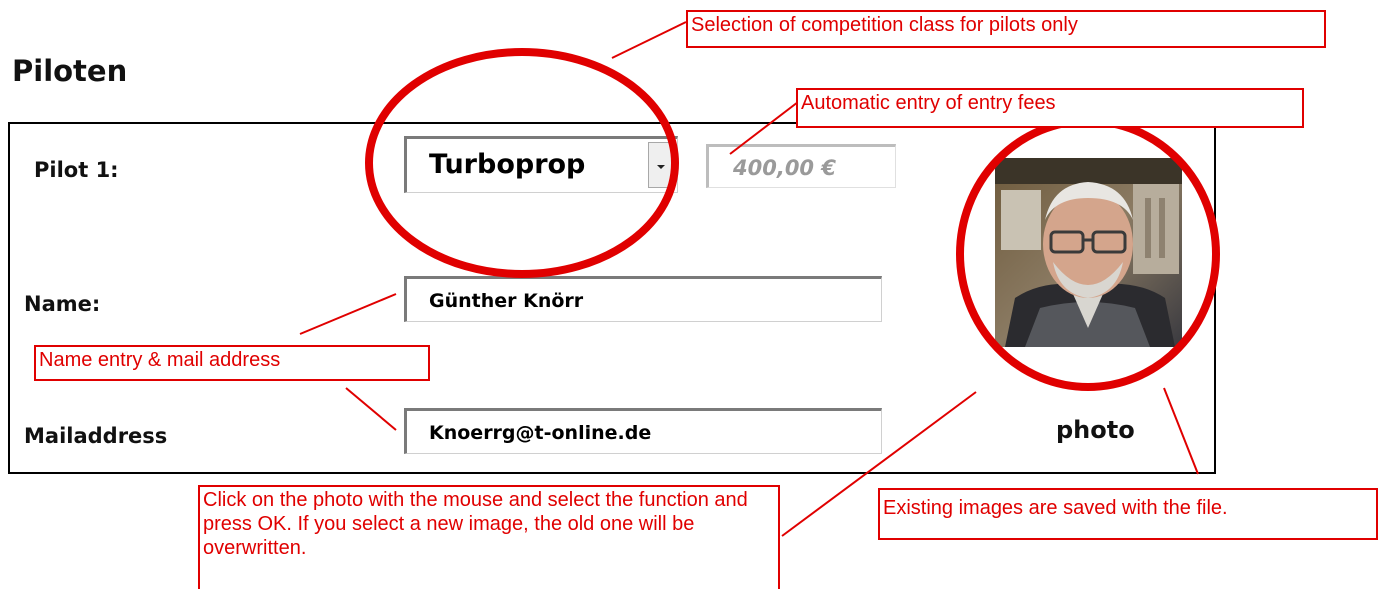 This screenshot has height=594, width=1380. I want to click on saved-images-callout: Existing images are saved with the file., so click(1128, 514).